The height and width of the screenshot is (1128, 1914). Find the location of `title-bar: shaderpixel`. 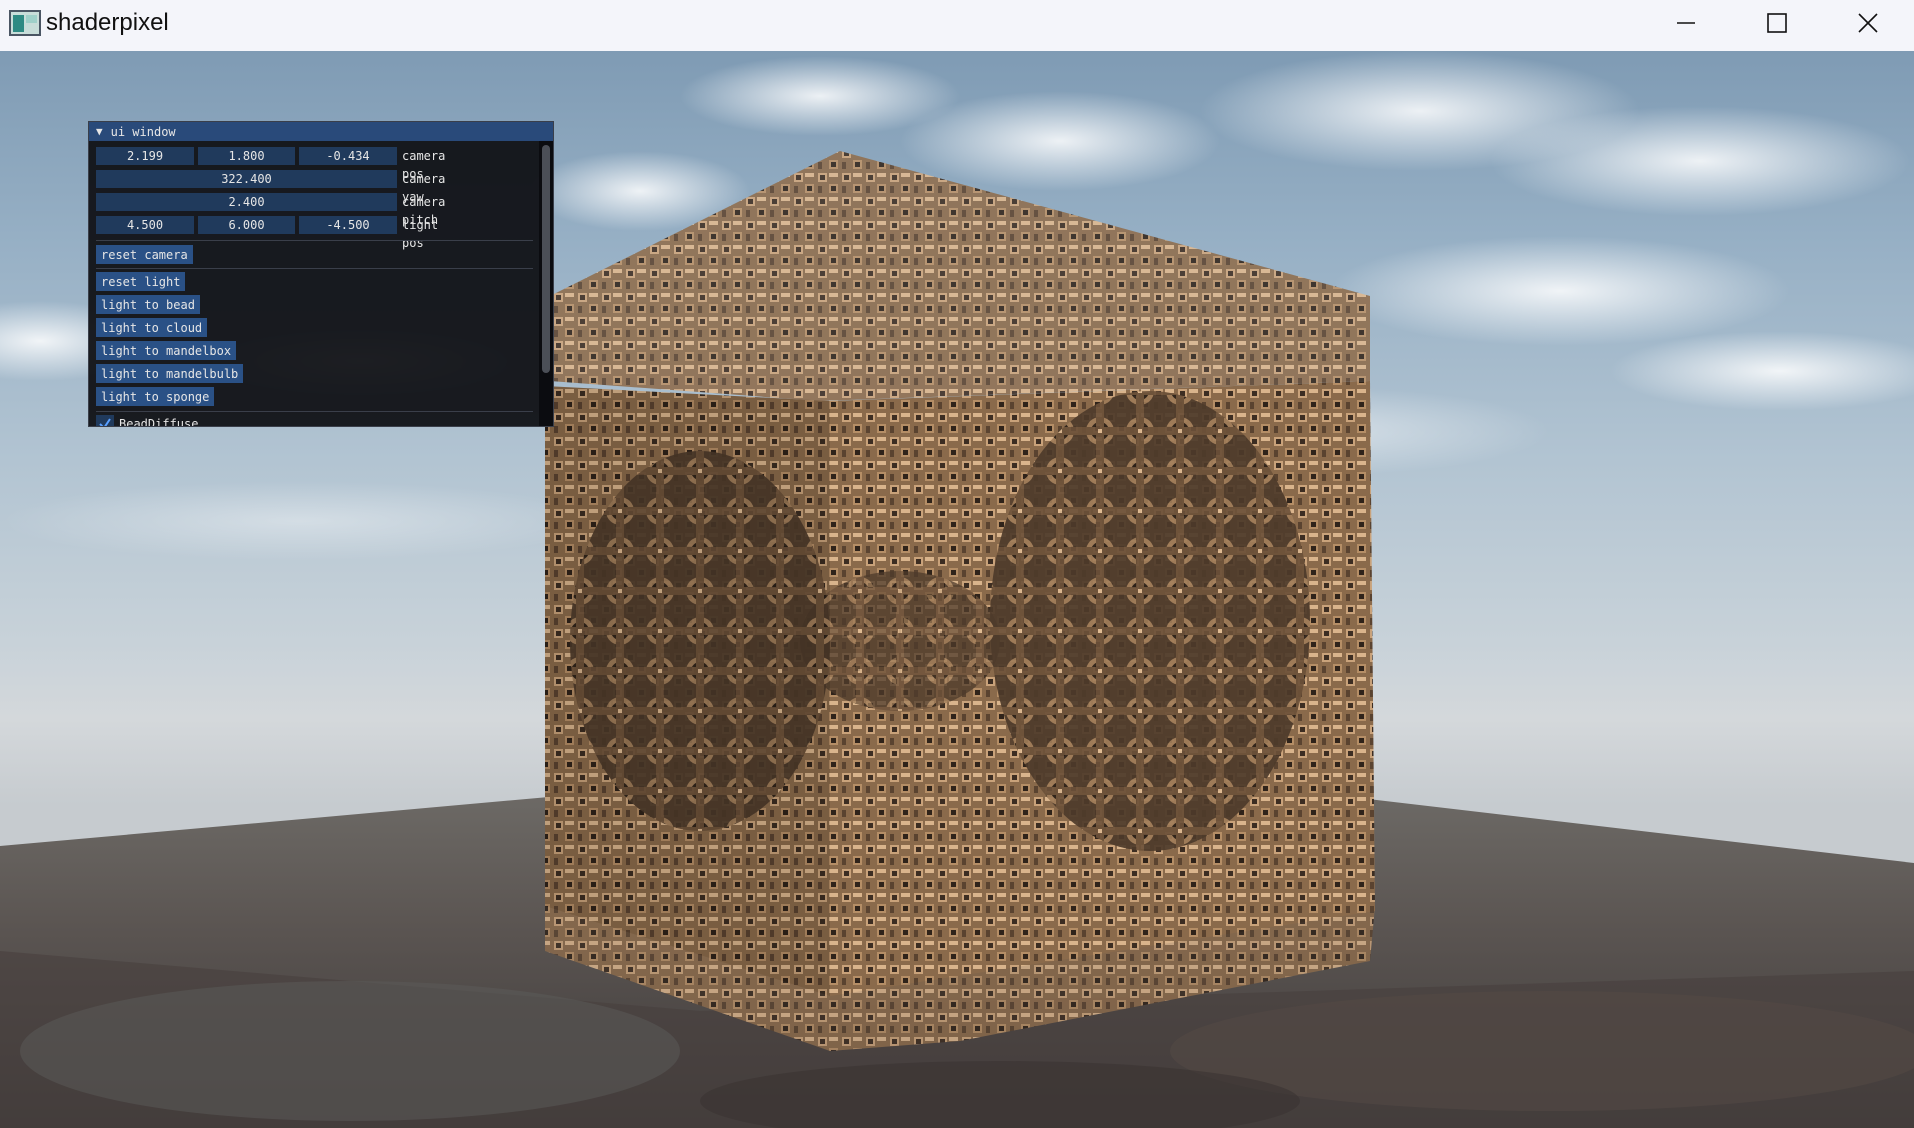

title-bar: shaderpixel is located at coordinates (957, 25).